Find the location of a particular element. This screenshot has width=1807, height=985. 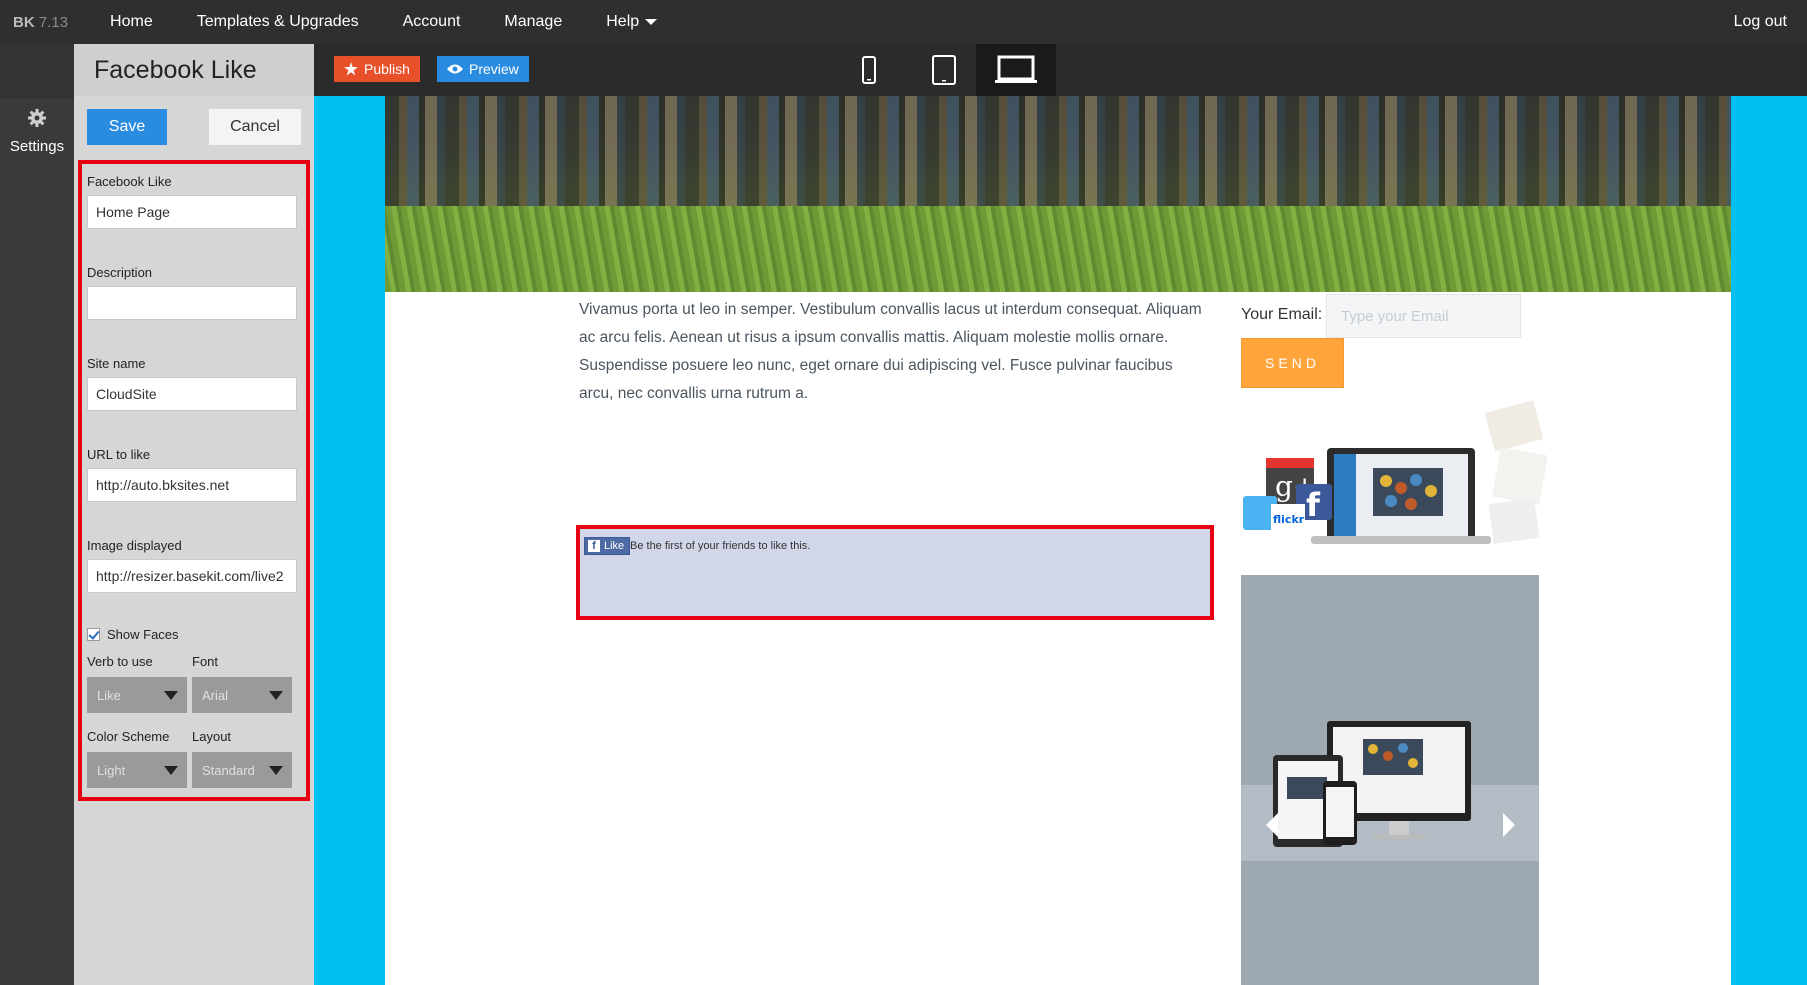

editor-toolbar: Publish Preview is located at coordinates (1060, 70).